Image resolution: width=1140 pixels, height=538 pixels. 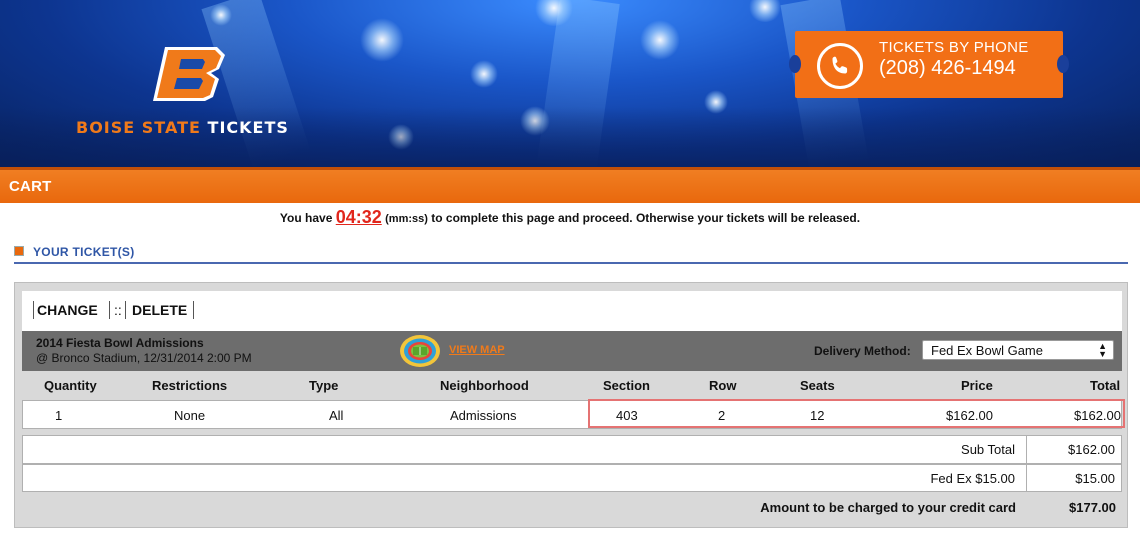 I want to click on fee-row: Fed Ex $15.00 $15.00, so click(x=572, y=478).